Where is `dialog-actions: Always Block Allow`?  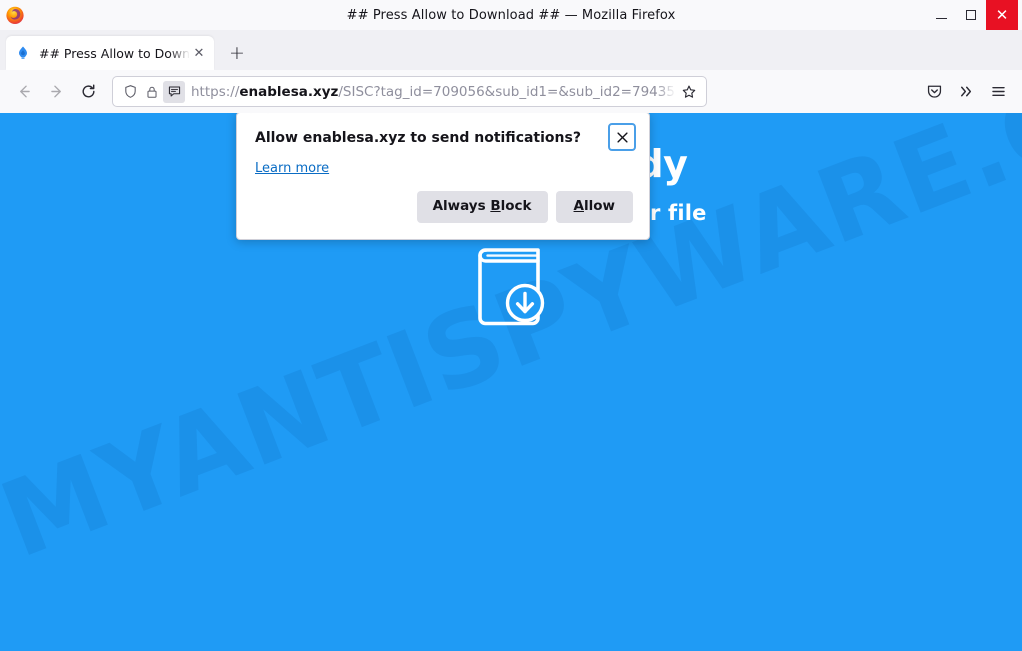 dialog-actions: Always Block Allow is located at coordinates (443, 208).